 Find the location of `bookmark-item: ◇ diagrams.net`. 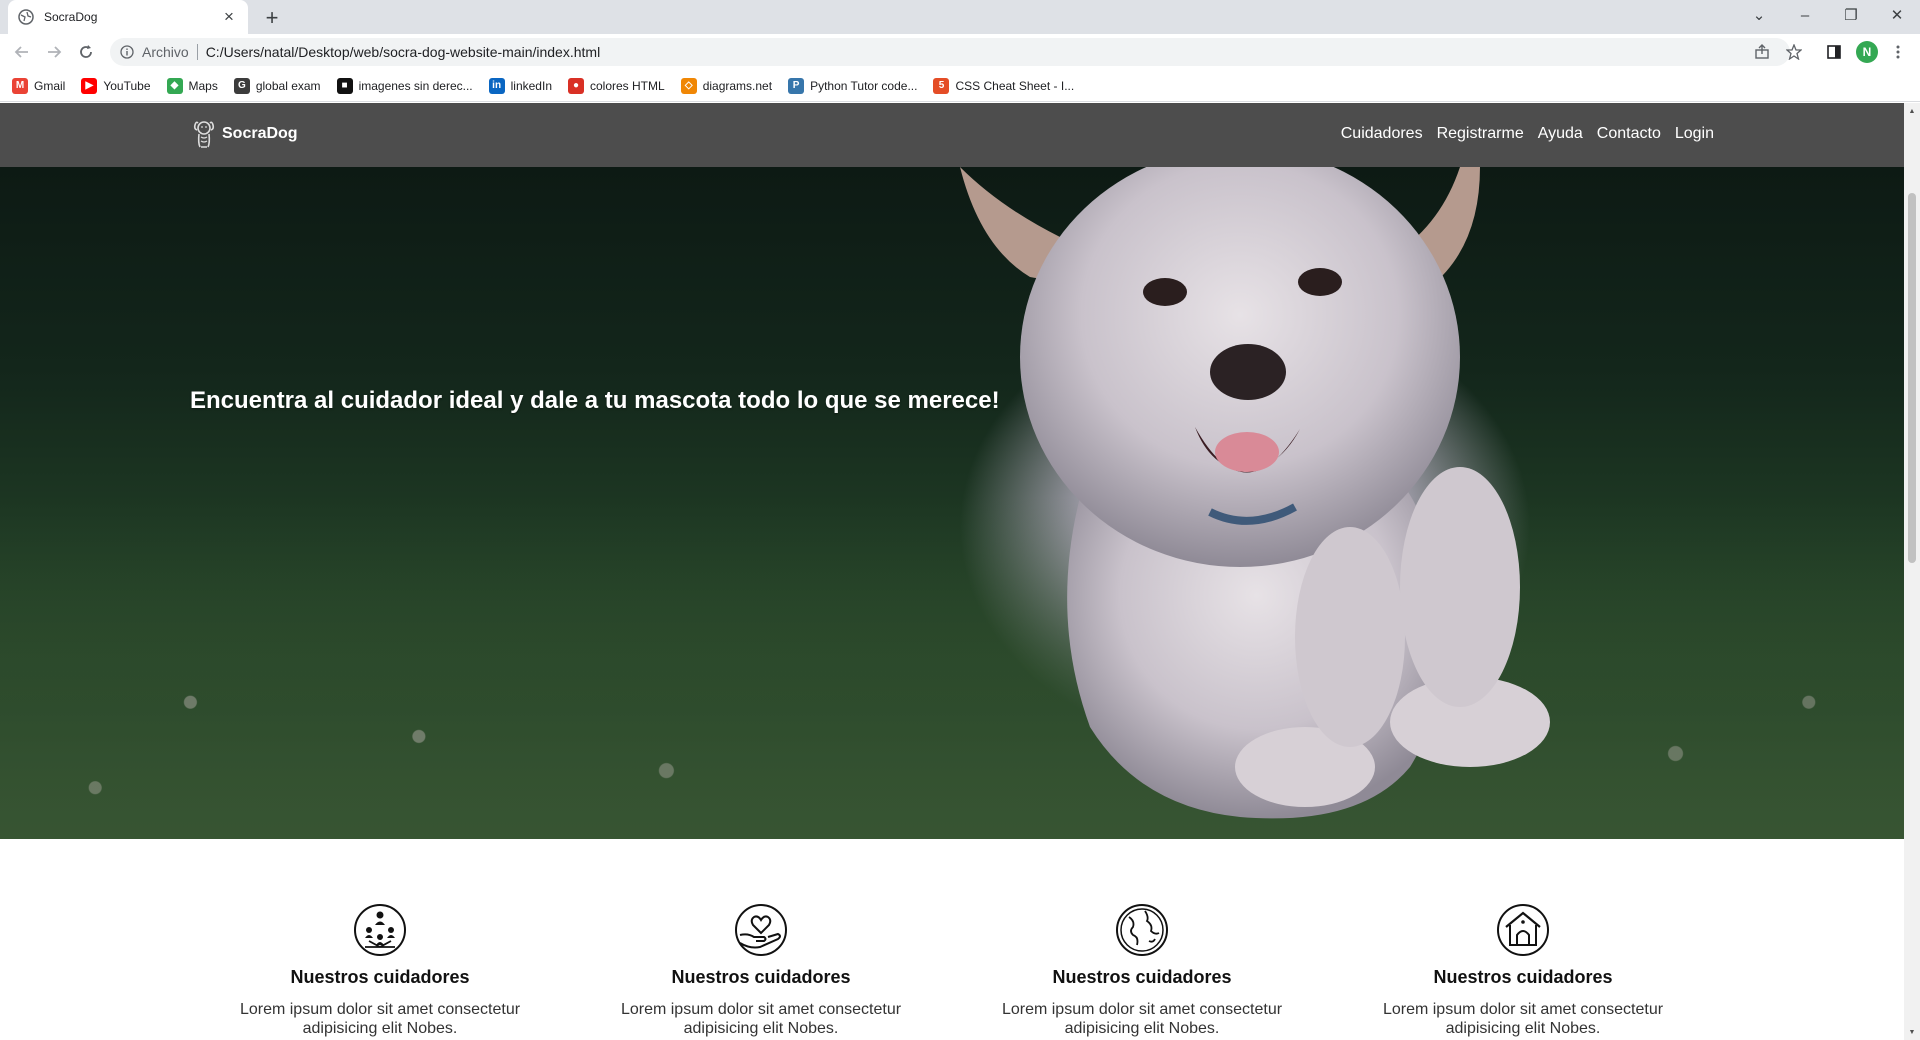

bookmark-item: ◇ diagrams.net is located at coordinates (726, 85).